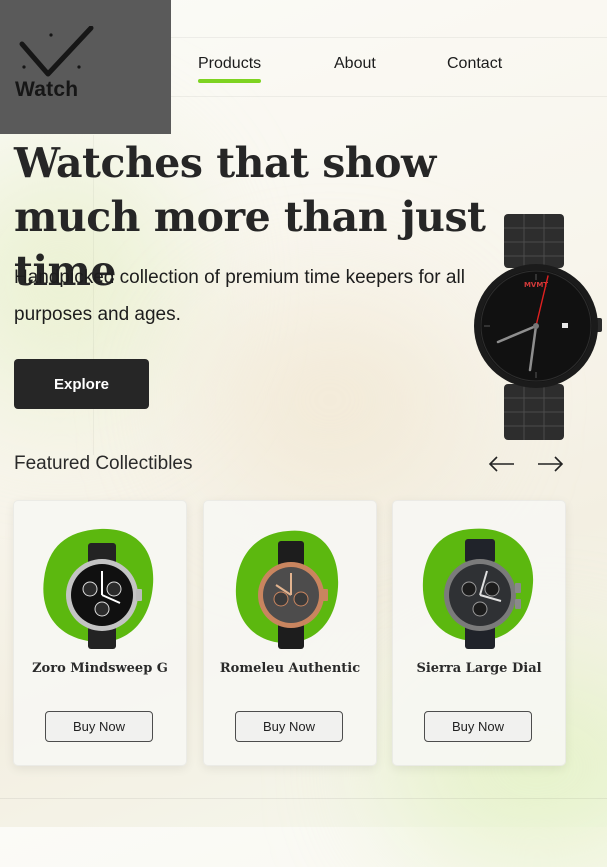 The width and height of the screenshot is (607, 867). Describe the element at coordinates (355, 64) in the screenshot. I see `nav-about: About` at that location.